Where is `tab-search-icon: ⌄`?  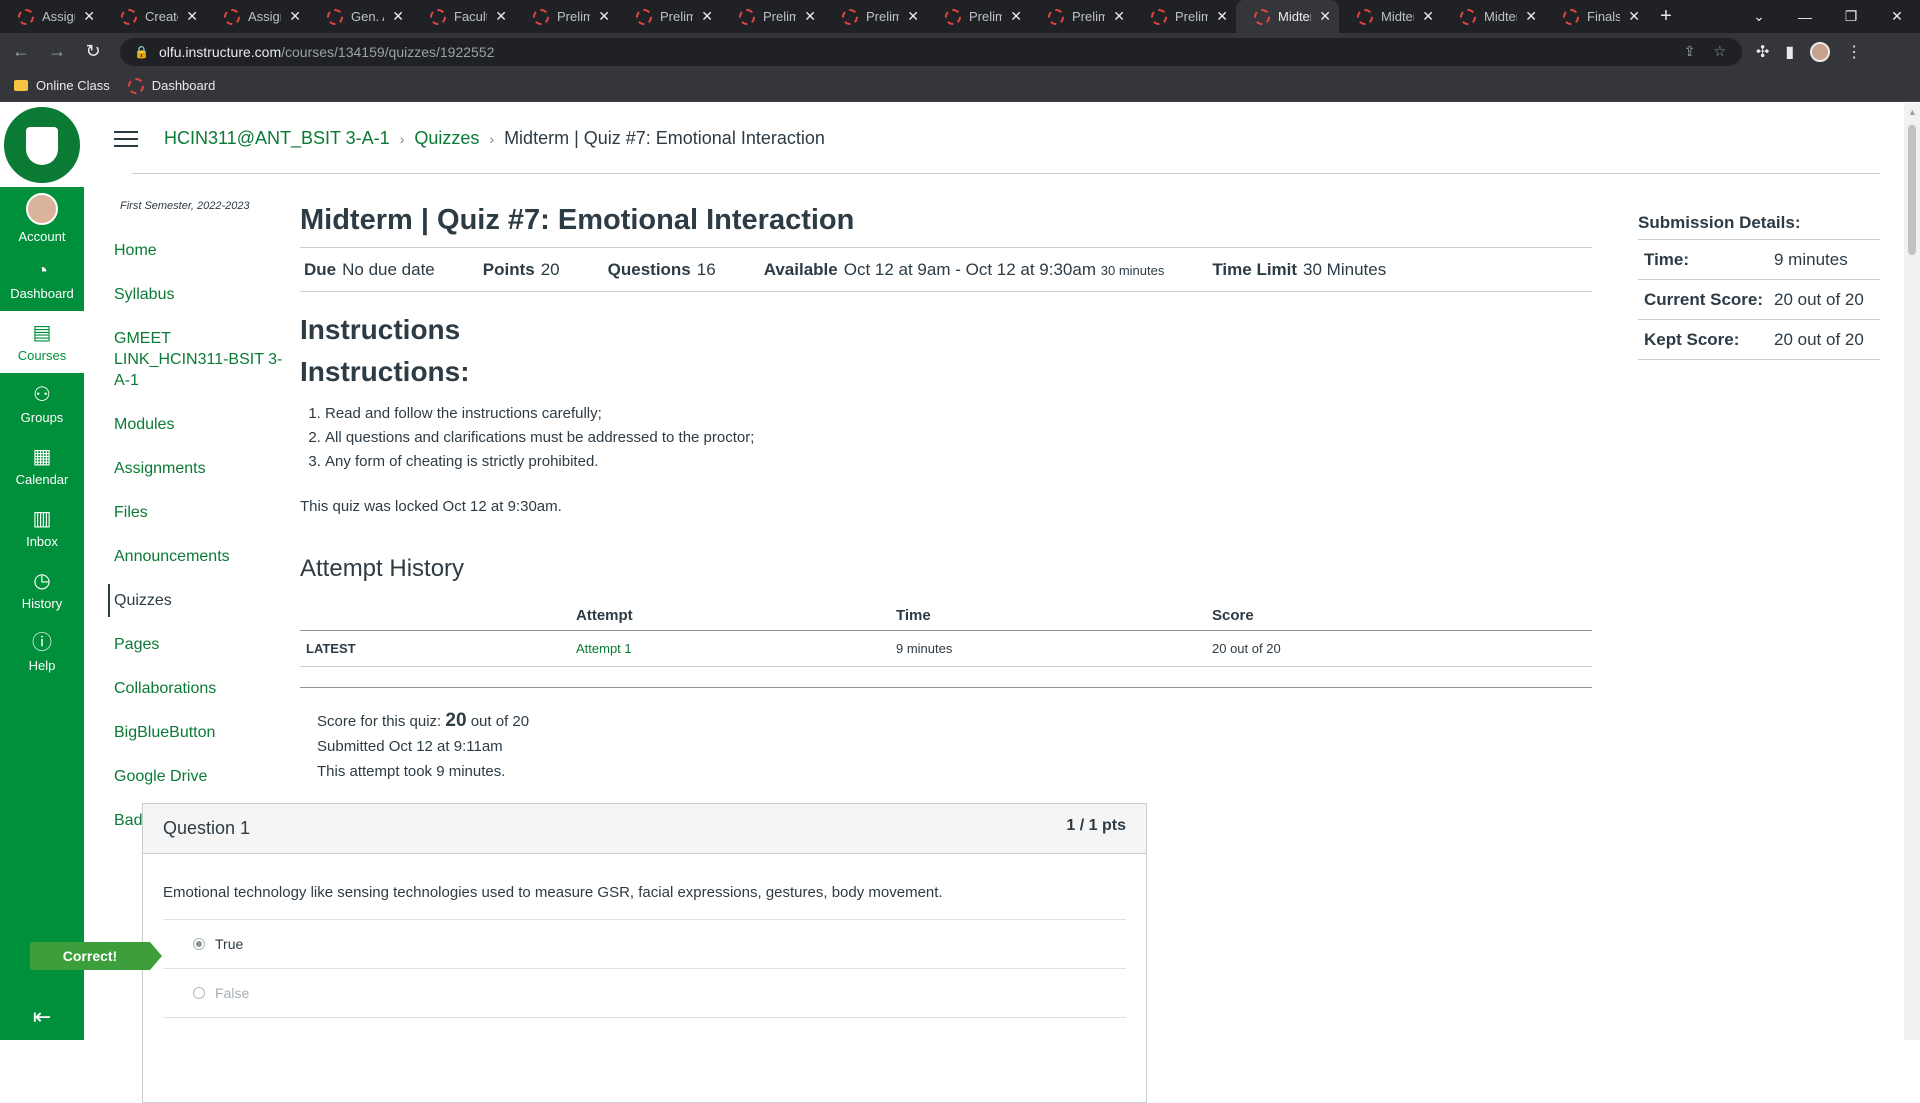 tab-search-icon: ⌄ is located at coordinates (1759, 16).